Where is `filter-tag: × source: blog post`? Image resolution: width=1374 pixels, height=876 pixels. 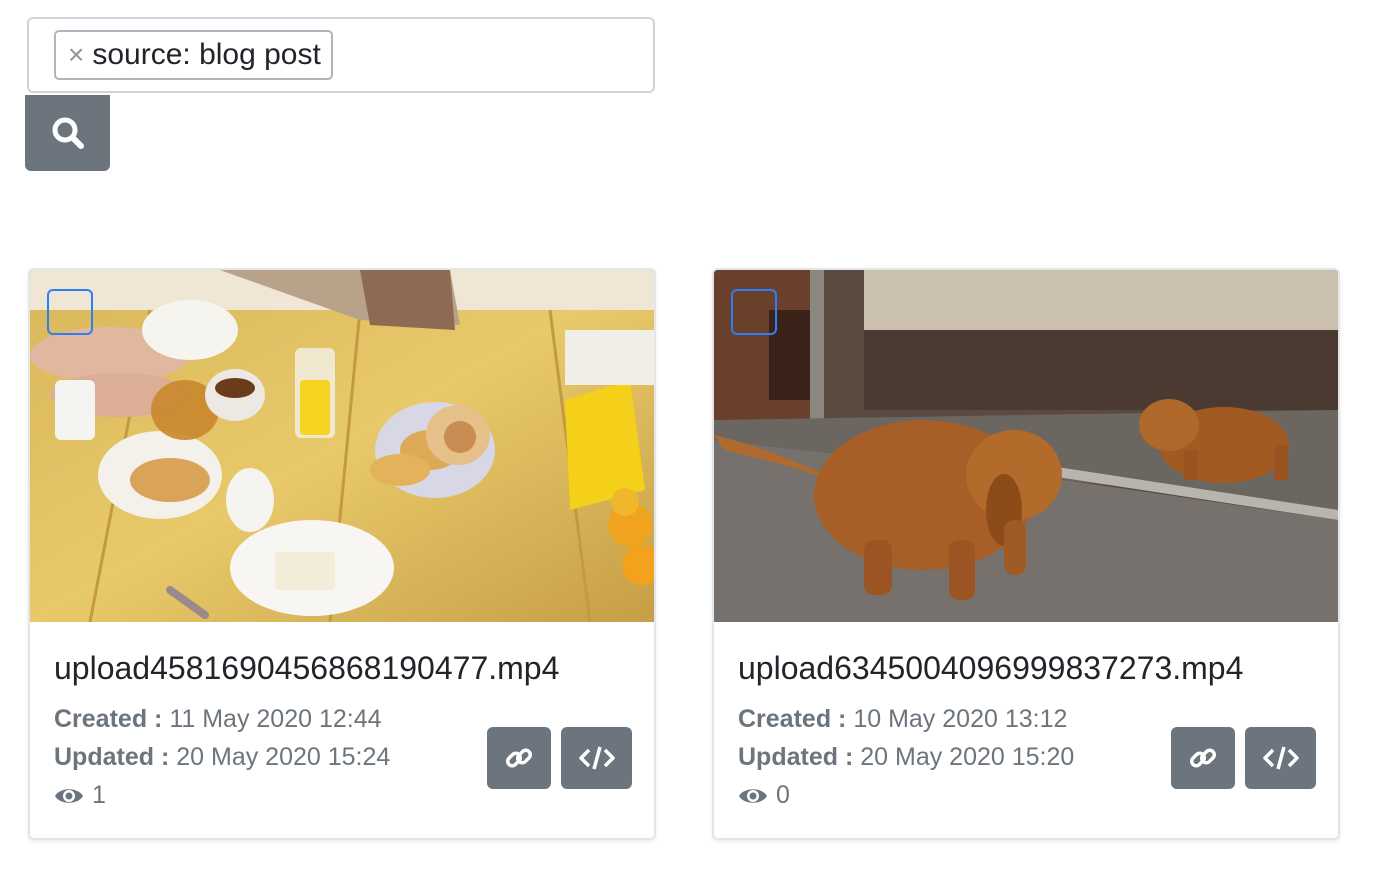
filter-tag: × source: blog post is located at coordinates (193, 55).